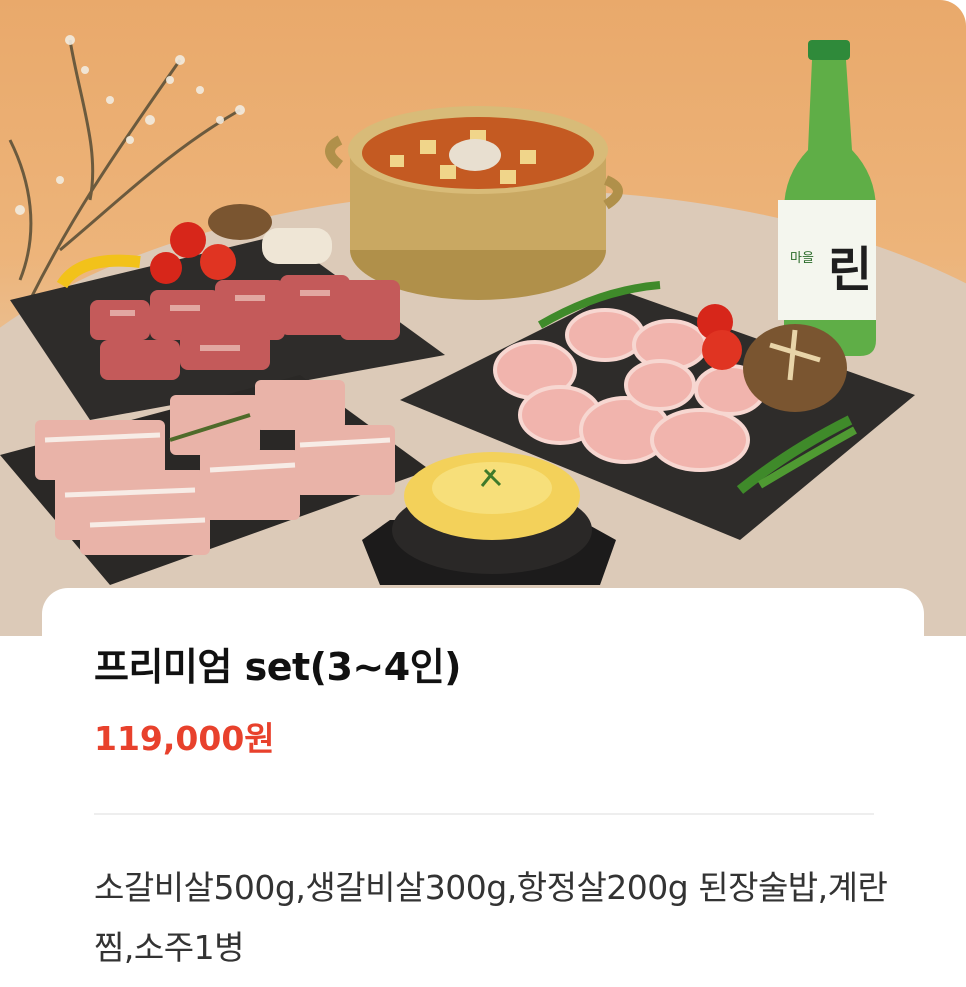 This screenshot has height=987, width=966. Describe the element at coordinates (184, 738) in the screenshot. I see `product-price: 119,000원` at that location.